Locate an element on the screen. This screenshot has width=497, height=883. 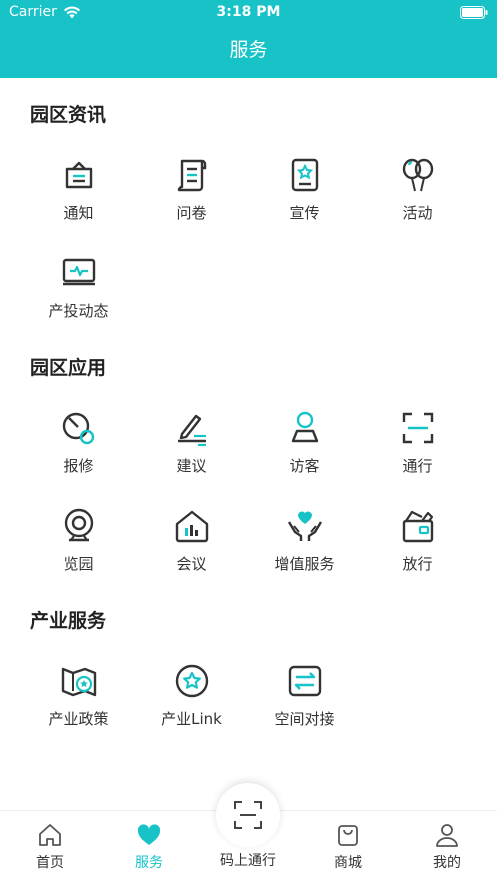
tab-services: 服务 is located at coordinates (149, 847).